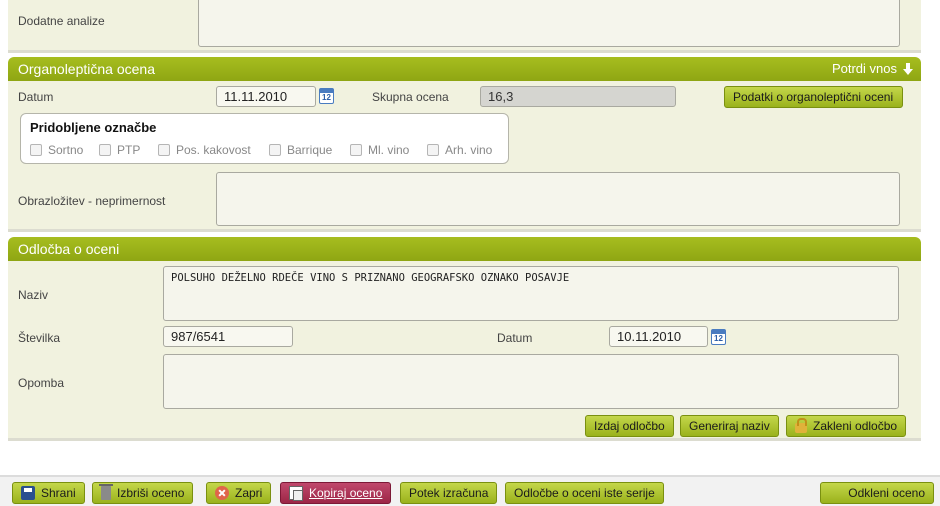 Image resolution: width=940 pixels, height=506 pixels. Describe the element at coordinates (69, 249) in the screenshot. I see `decision-section-title: Odločba o oceni` at that location.